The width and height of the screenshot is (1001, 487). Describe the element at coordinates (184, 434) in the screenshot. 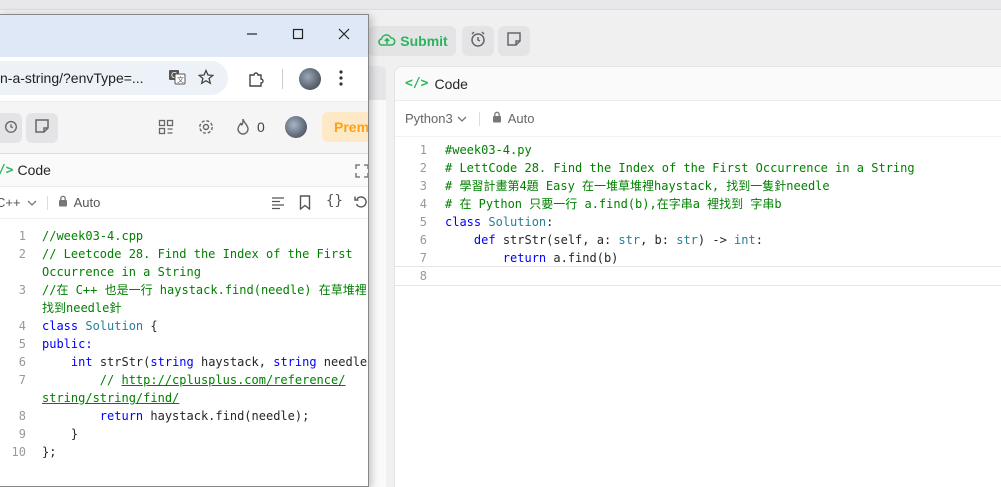

I see `code-line: 9 }` at that location.